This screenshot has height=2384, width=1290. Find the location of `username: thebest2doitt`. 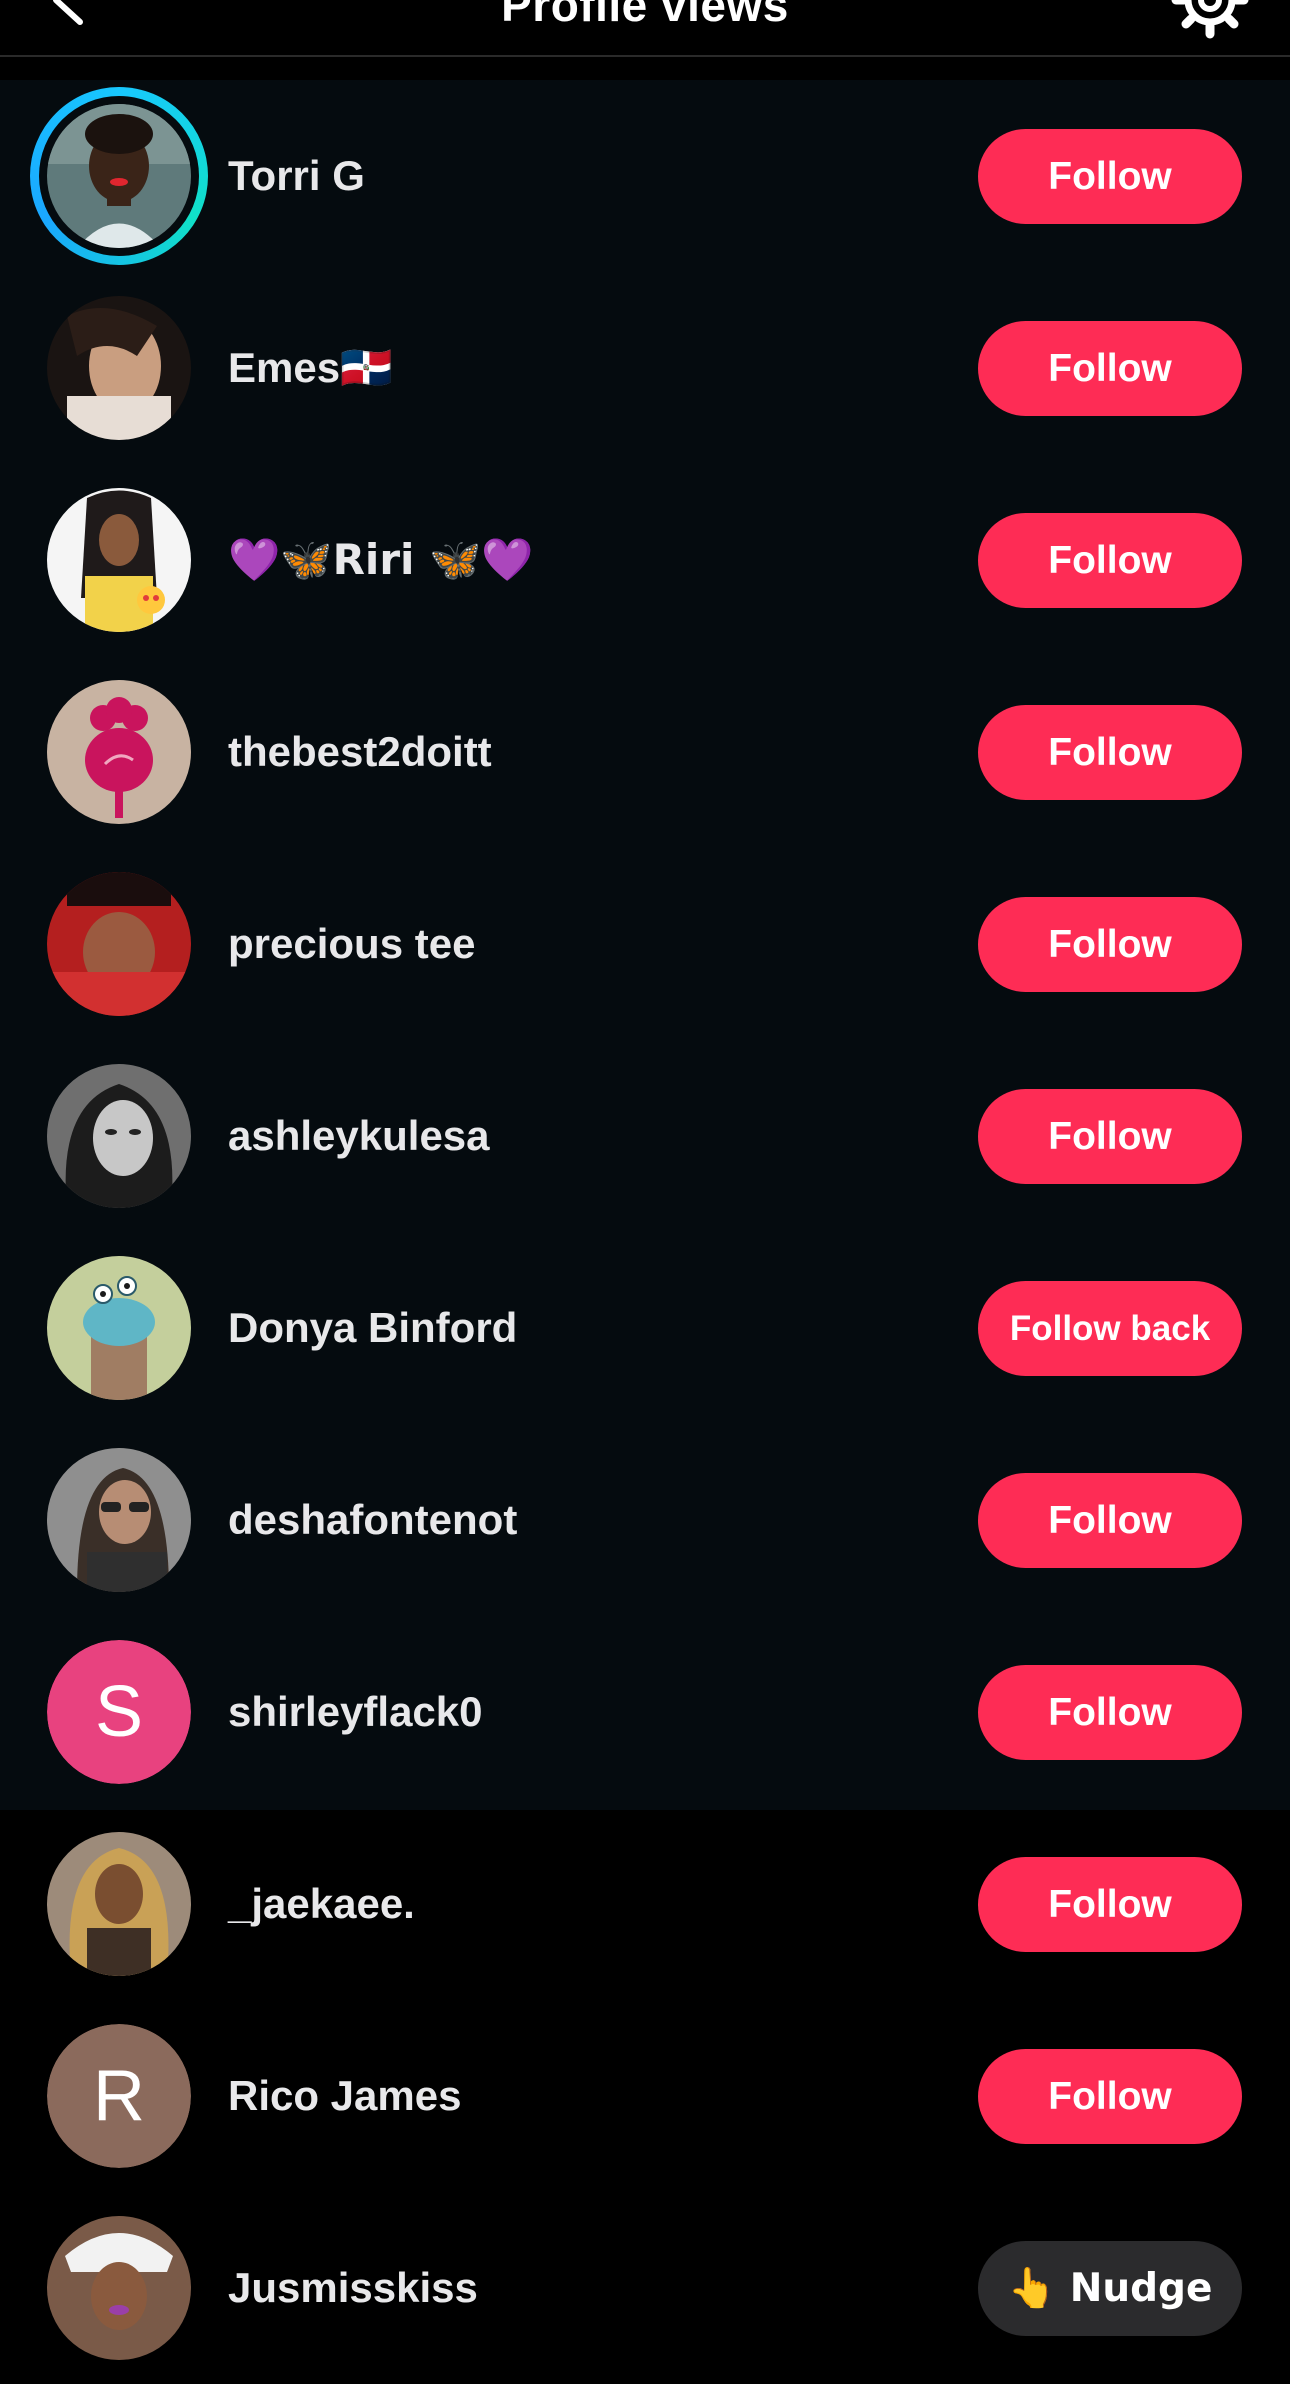

username: thebest2doitt is located at coordinates (360, 752).